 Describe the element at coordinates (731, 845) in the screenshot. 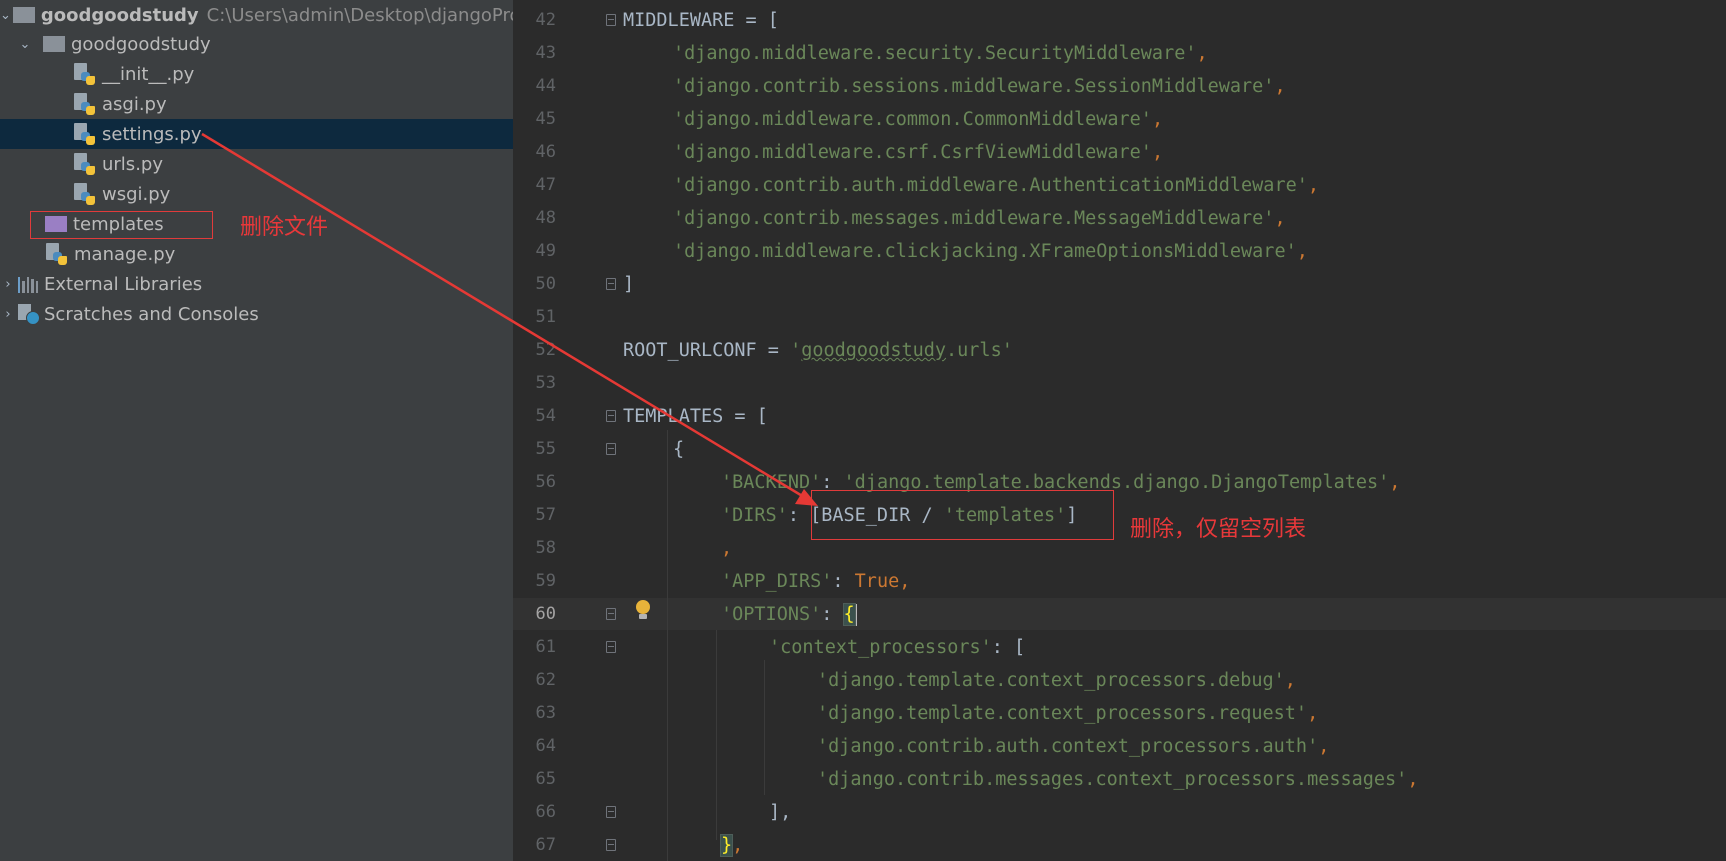

I see `code-line: },` at that location.